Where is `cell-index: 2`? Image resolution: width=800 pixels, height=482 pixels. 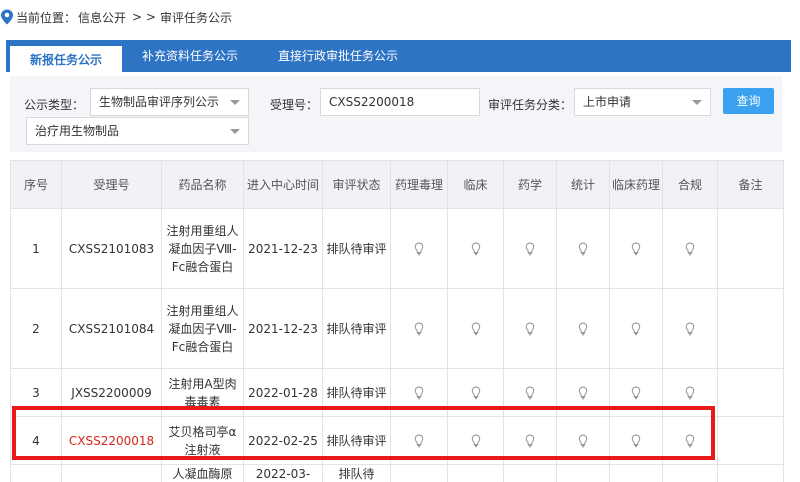
cell-index: 2 is located at coordinates (36, 328).